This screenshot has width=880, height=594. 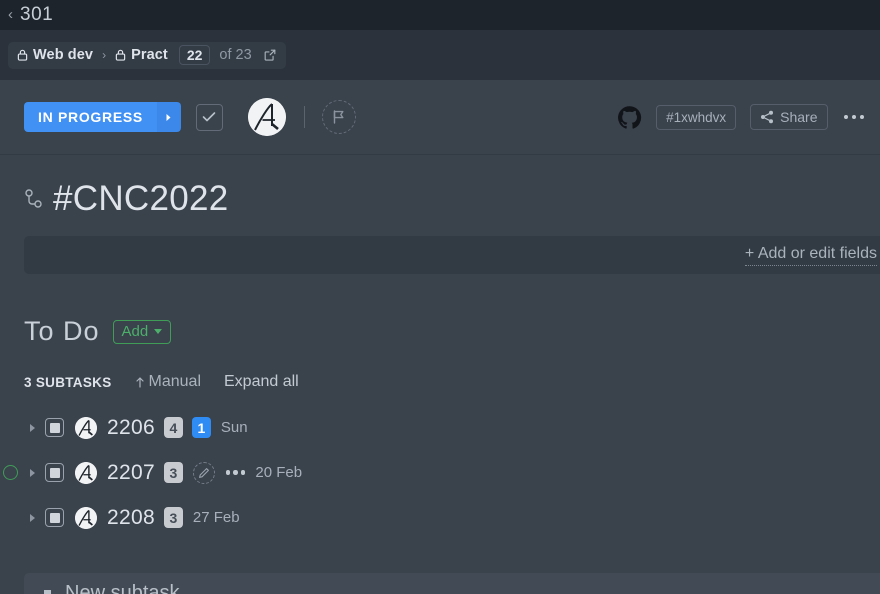 I want to click on arrow-up-icon, so click(x=139, y=382).